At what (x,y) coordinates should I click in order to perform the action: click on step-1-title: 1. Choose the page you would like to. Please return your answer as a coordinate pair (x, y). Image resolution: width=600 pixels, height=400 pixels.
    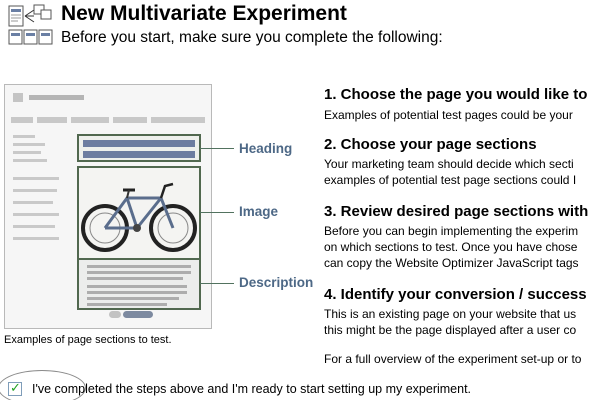
    Looking at the image, I should click on (456, 94).